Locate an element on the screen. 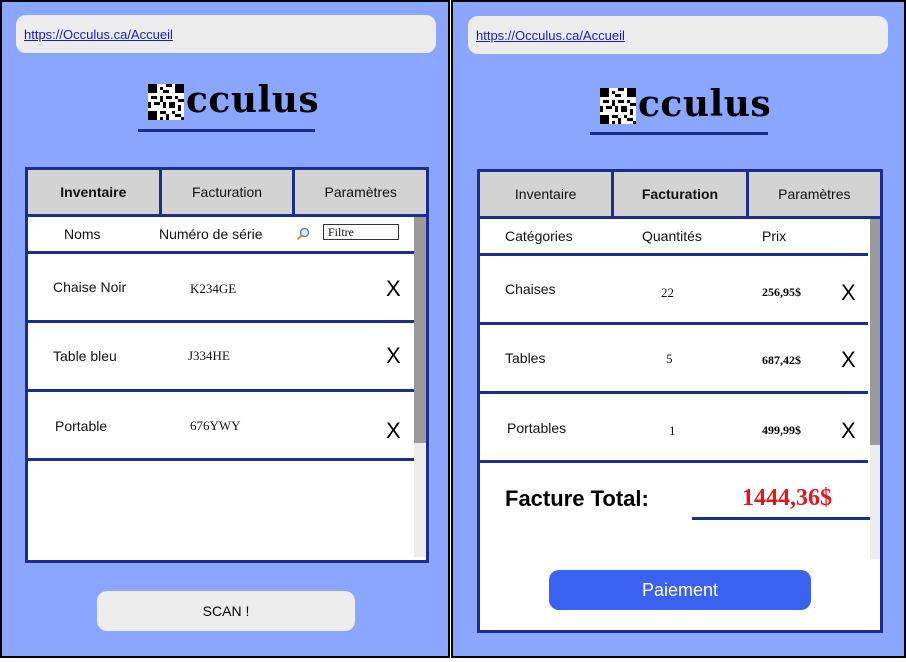 The width and height of the screenshot is (906, 662). header-quantities: Quantités is located at coordinates (672, 236).